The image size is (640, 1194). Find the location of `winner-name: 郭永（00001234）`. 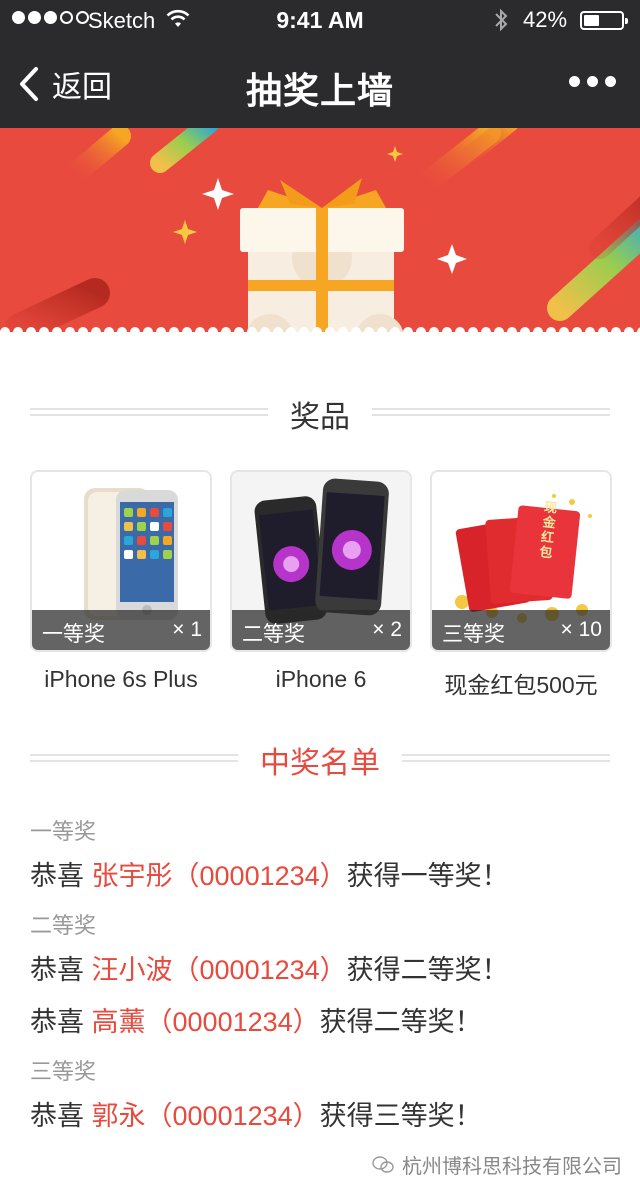

winner-name: 郭永（00001234） is located at coordinates (205, 1116).